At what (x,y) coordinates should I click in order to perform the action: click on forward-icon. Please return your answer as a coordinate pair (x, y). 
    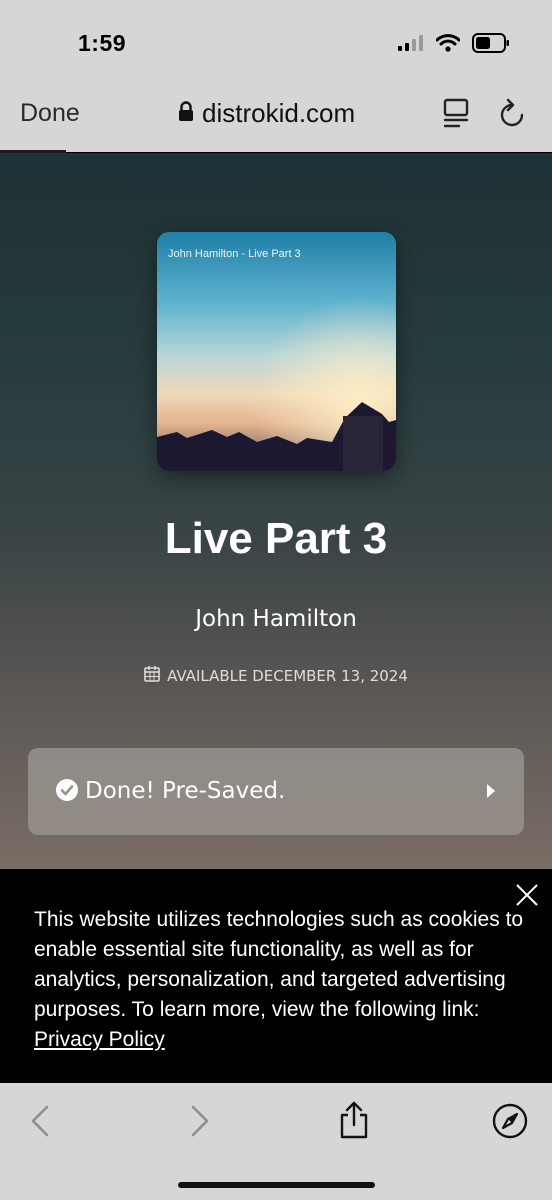
    Looking at the image, I should click on (200, 1123).